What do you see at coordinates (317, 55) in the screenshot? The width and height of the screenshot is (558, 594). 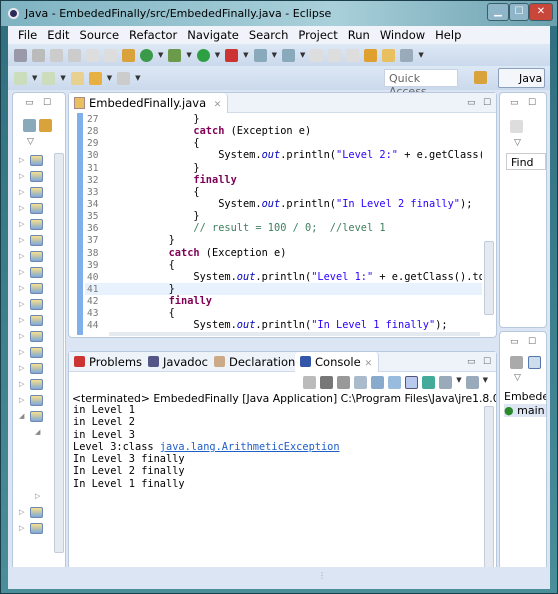 I see `save-icon` at bounding box center [317, 55].